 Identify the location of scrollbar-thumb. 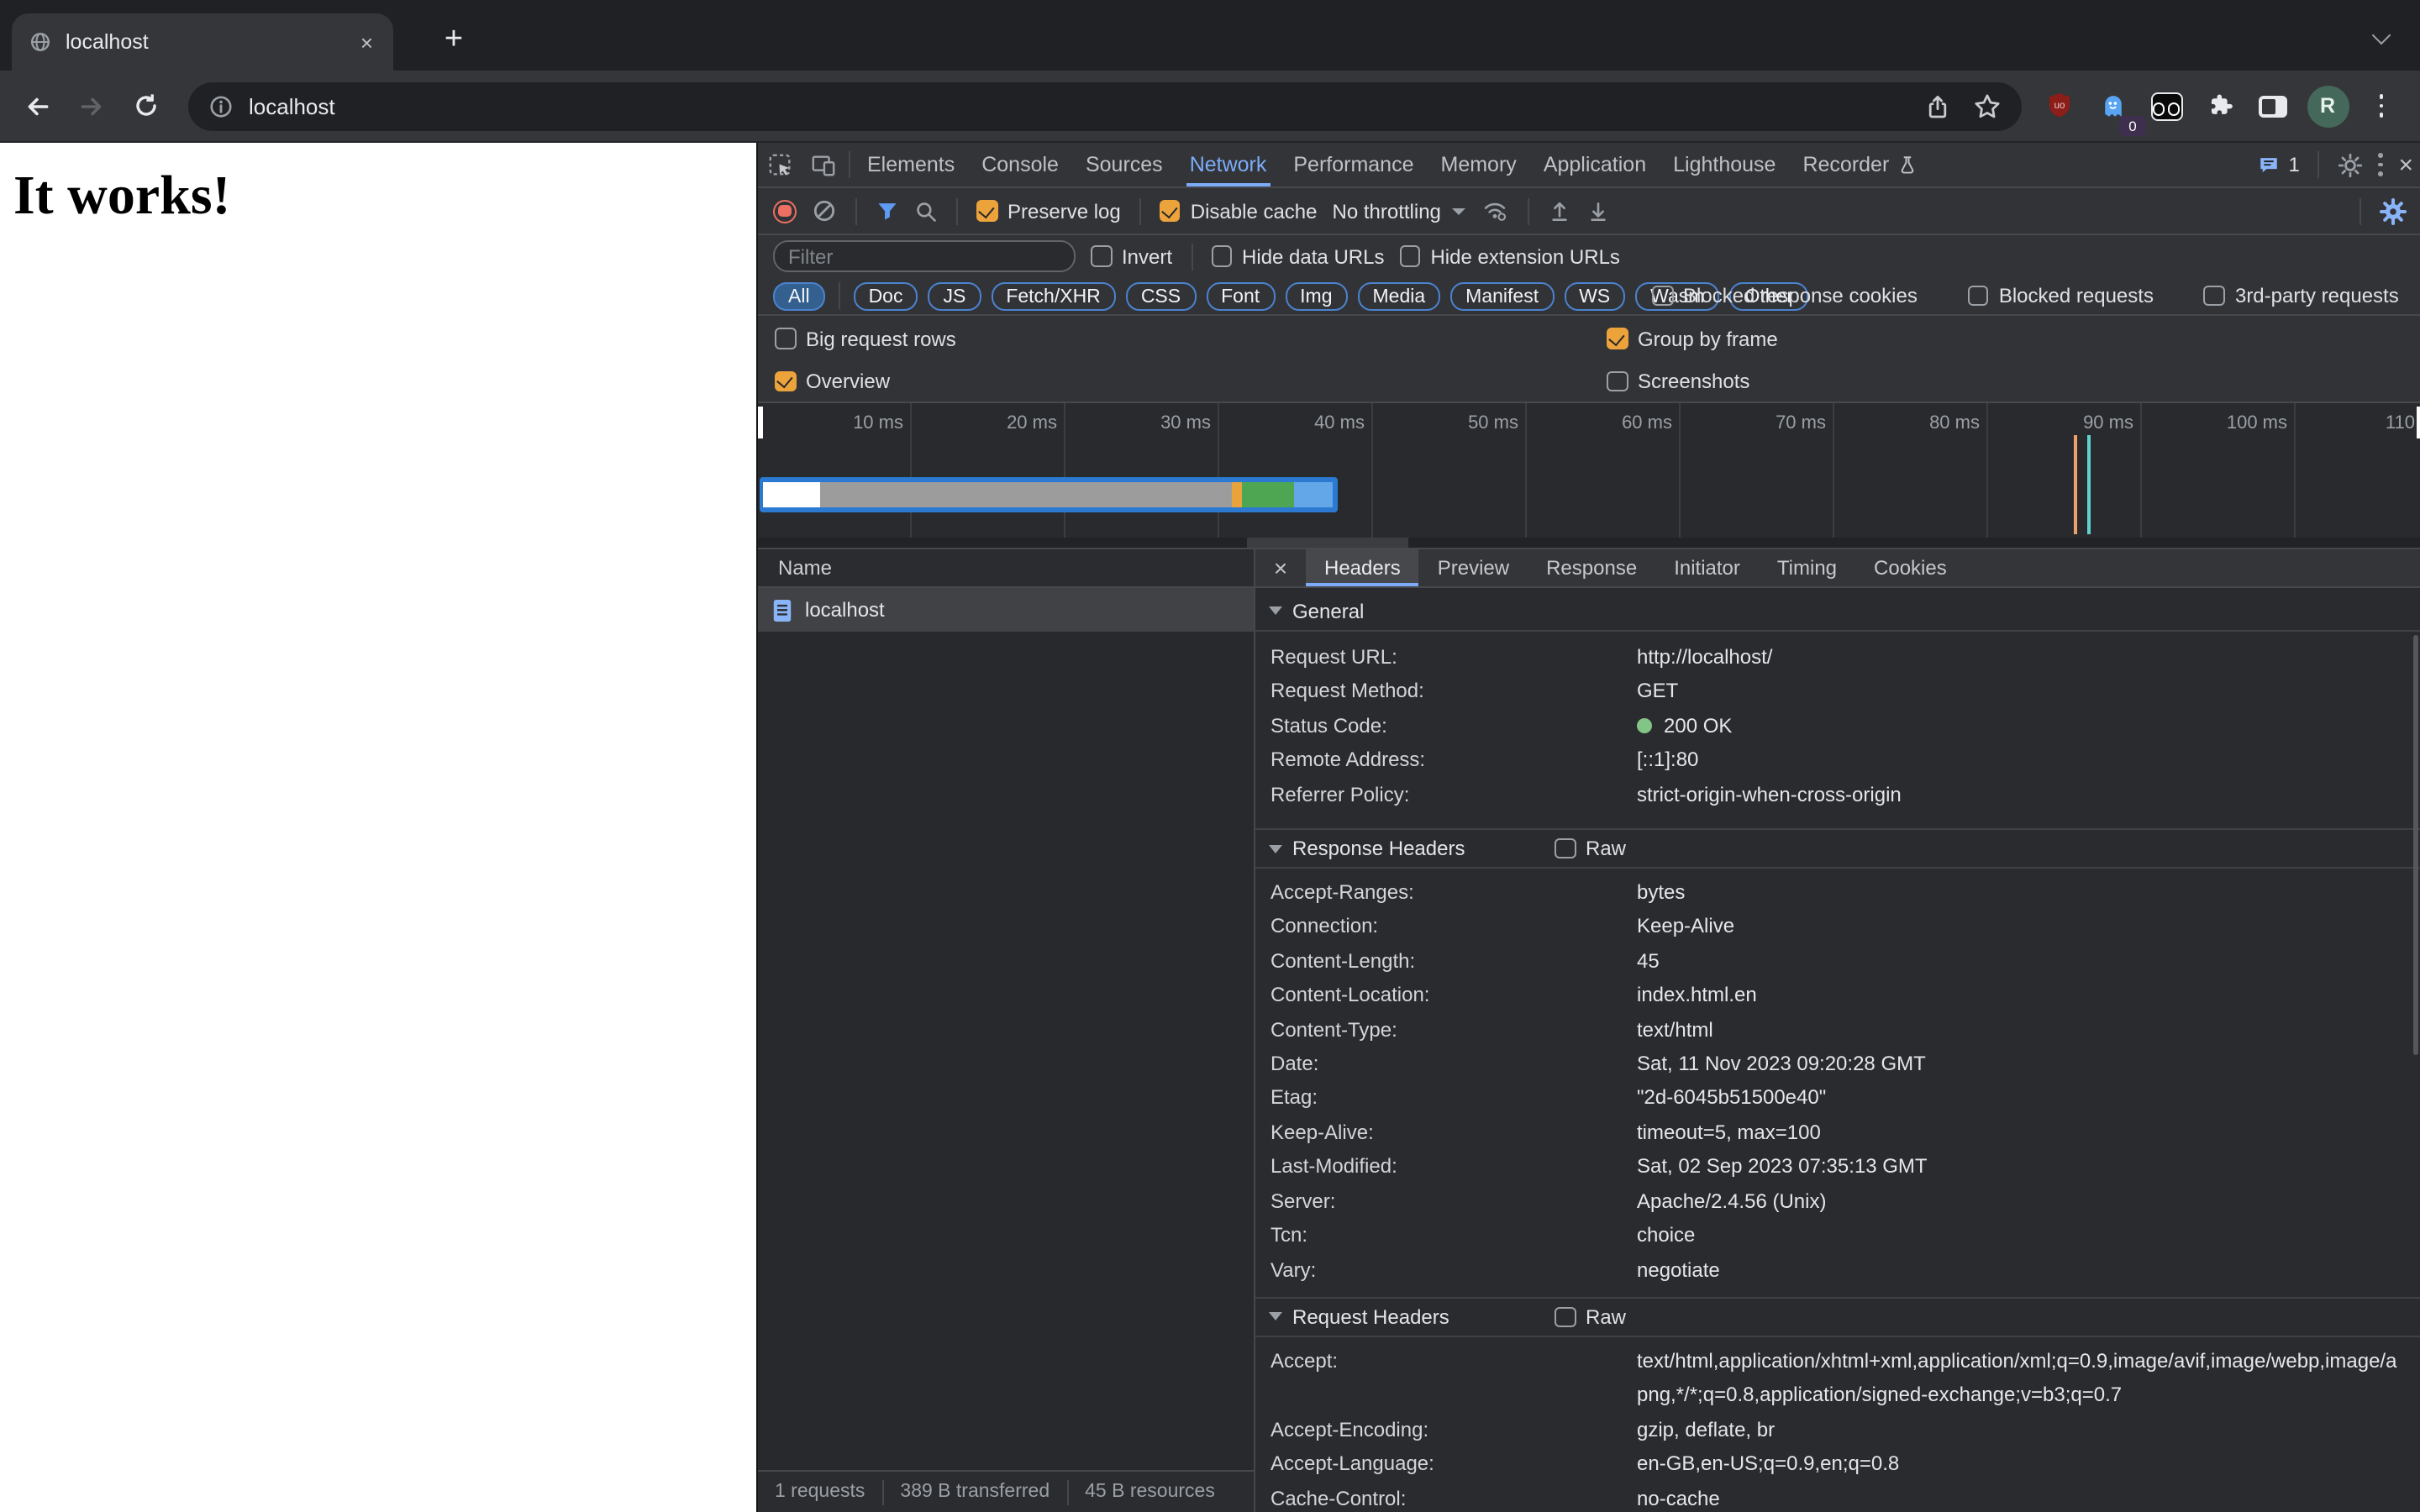
(1327, 543).